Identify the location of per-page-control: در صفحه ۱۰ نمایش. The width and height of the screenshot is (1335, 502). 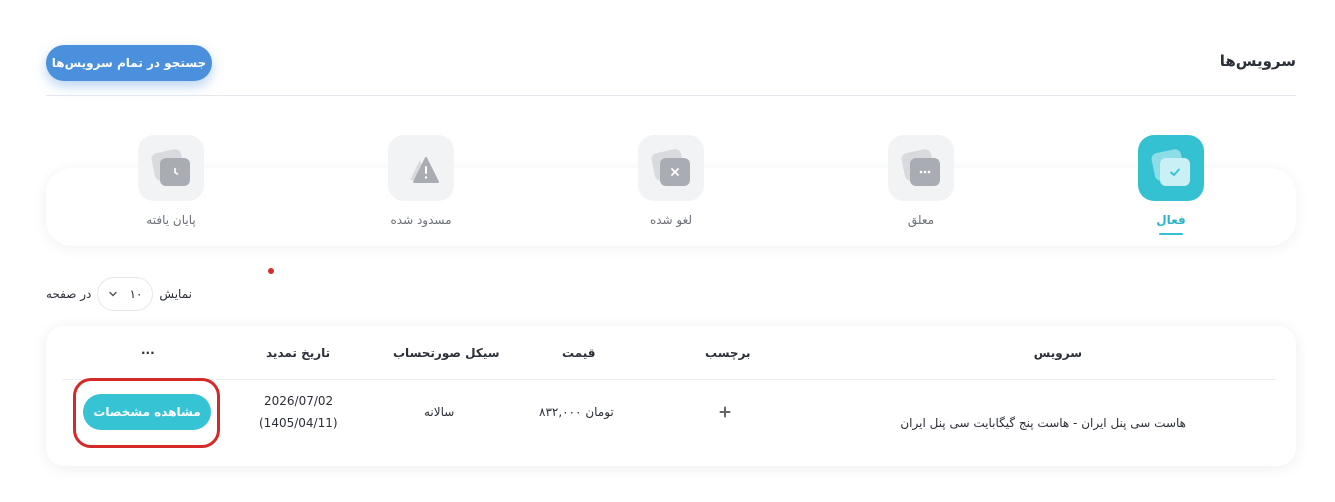
(119, 294).